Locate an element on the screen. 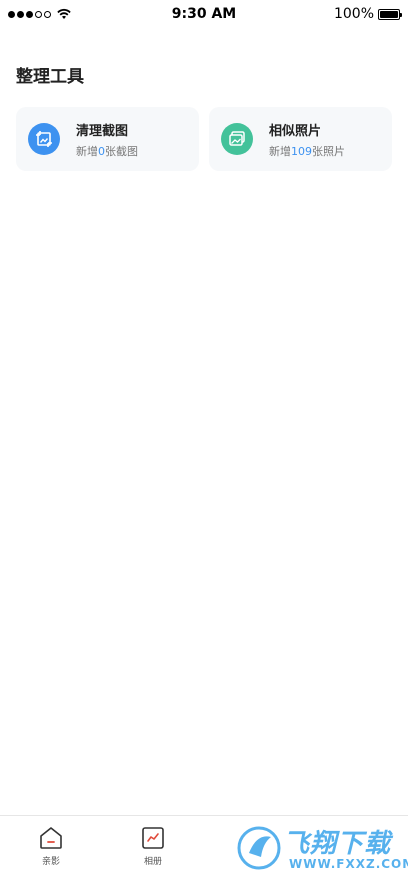  similar-photos-card: 相似照片 新增109张照片 is located at coordinates (300, 139).